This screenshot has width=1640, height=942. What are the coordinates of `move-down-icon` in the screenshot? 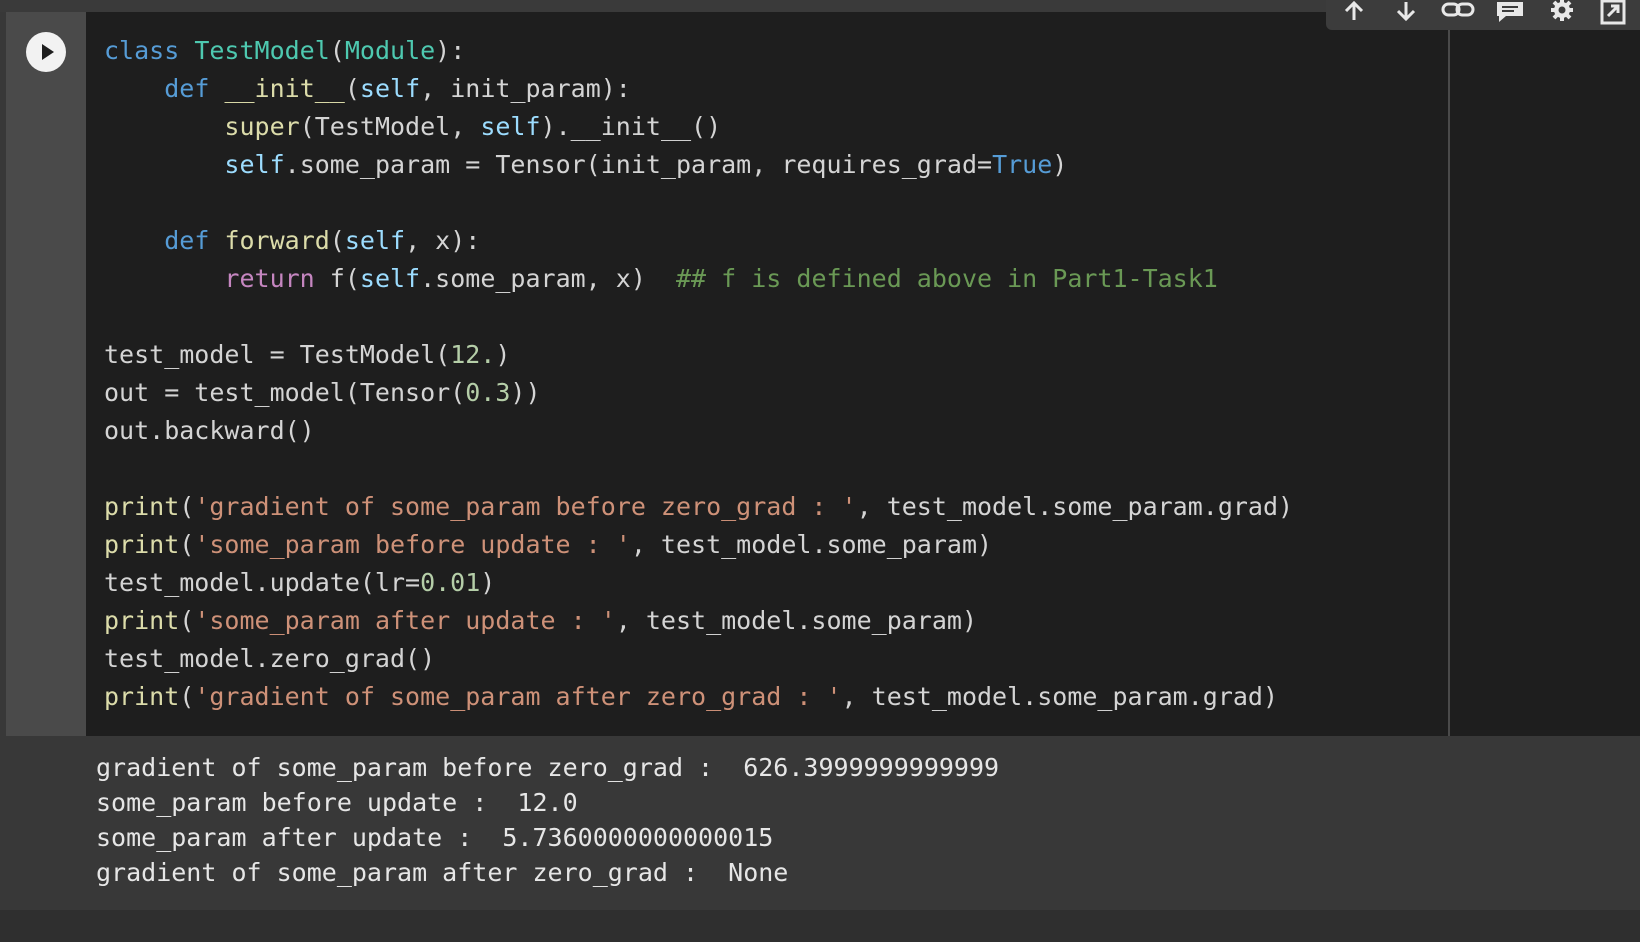 It's located at (1406, 14).